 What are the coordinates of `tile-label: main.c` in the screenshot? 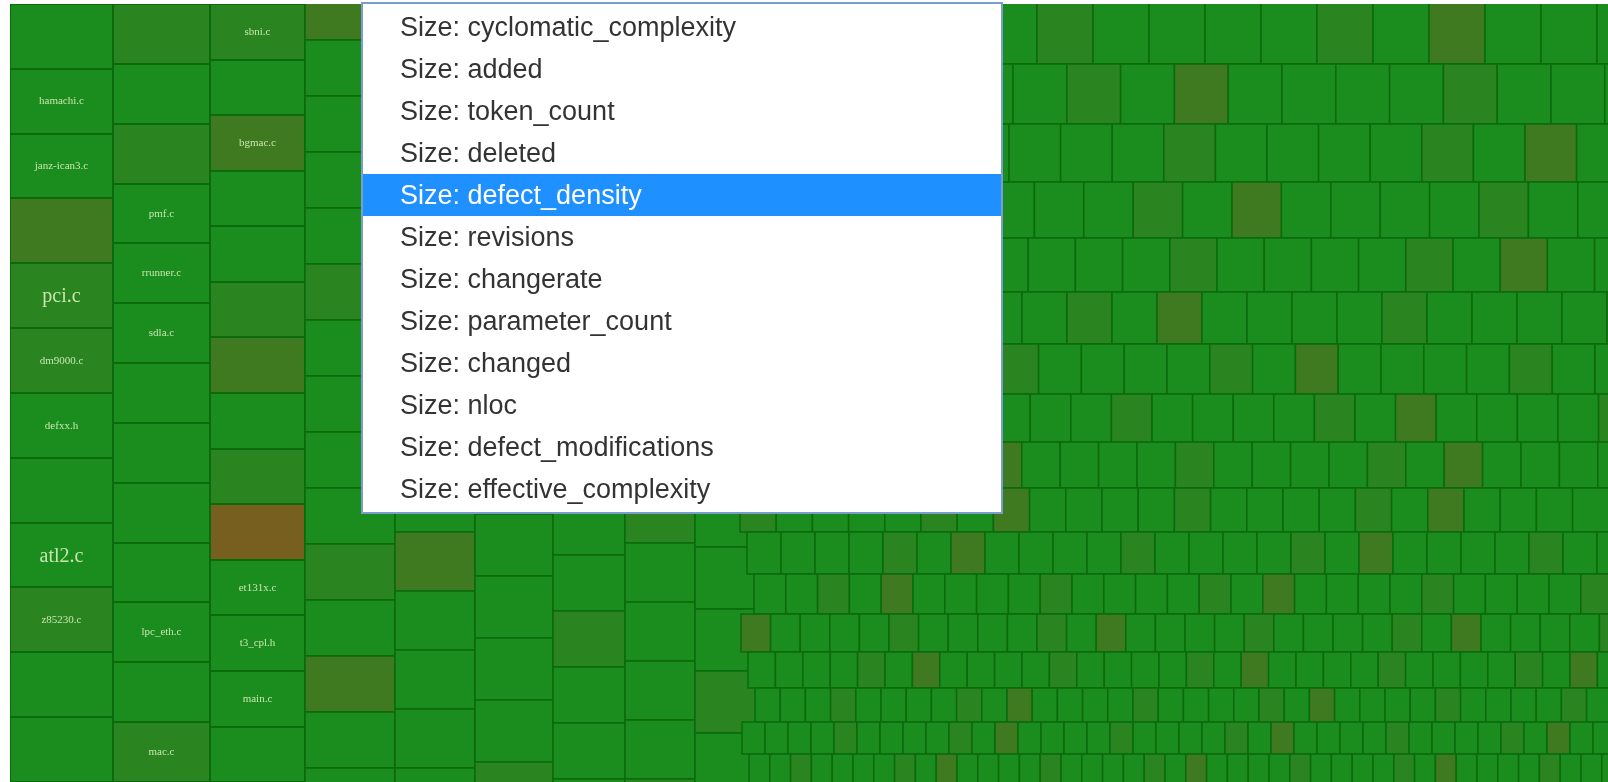 It's located at (257, 698).